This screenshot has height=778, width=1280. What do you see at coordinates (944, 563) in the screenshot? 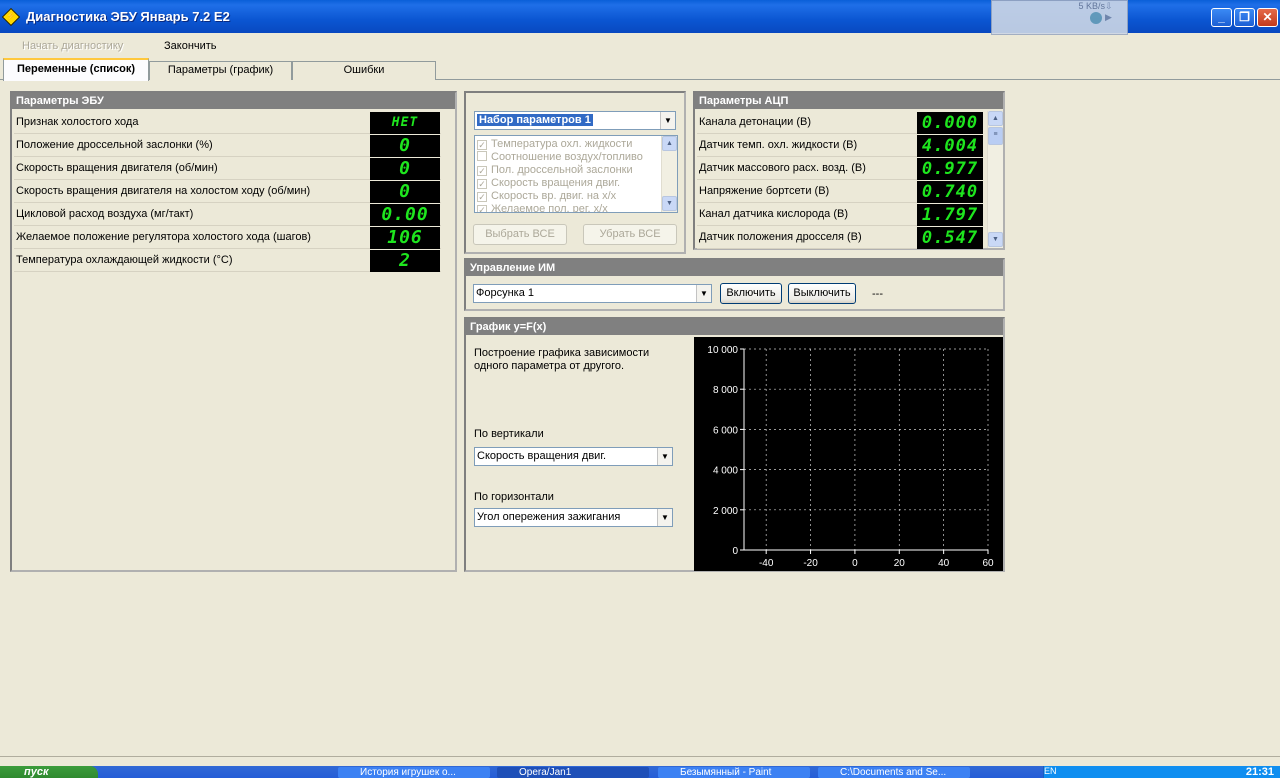
I see `x-tick-label: 40` at bounding box center [944, 563].